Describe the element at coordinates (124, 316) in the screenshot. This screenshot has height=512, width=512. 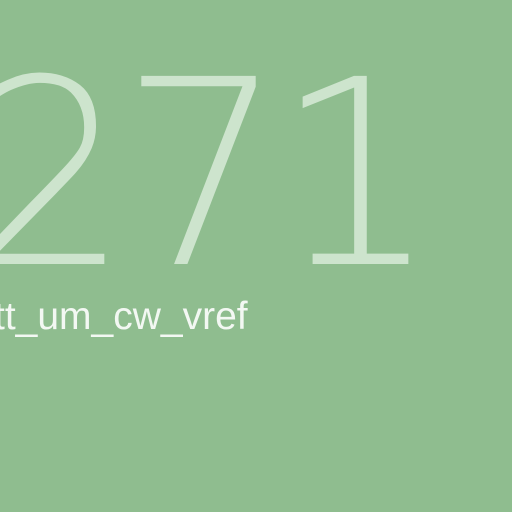
I see `value-label: tt_um_cw_vref` at that location.